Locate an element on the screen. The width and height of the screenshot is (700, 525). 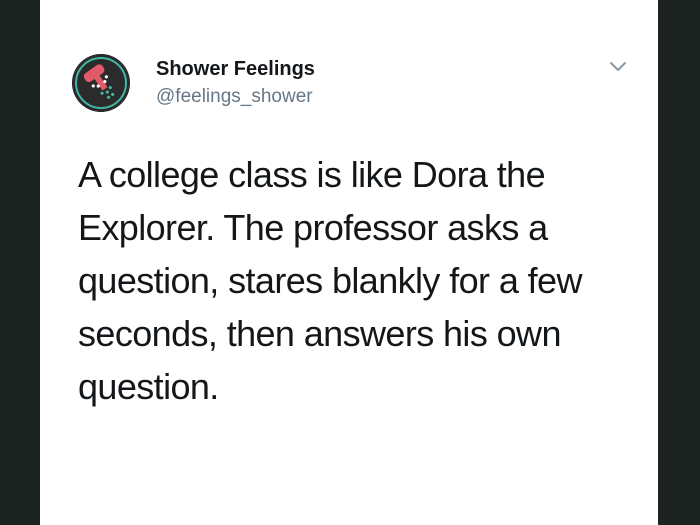
shower-head-avatar-icon is located at coordinates (101, 83).